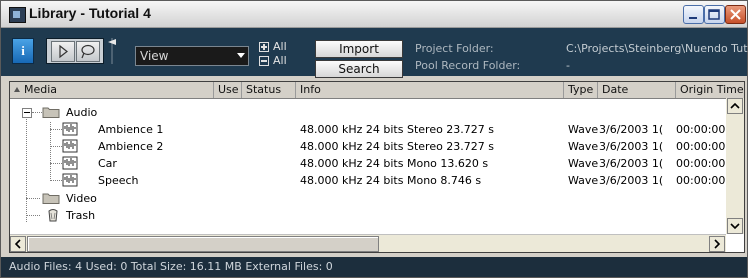  I want to click on column-use-label: Use, so click(228, 89).